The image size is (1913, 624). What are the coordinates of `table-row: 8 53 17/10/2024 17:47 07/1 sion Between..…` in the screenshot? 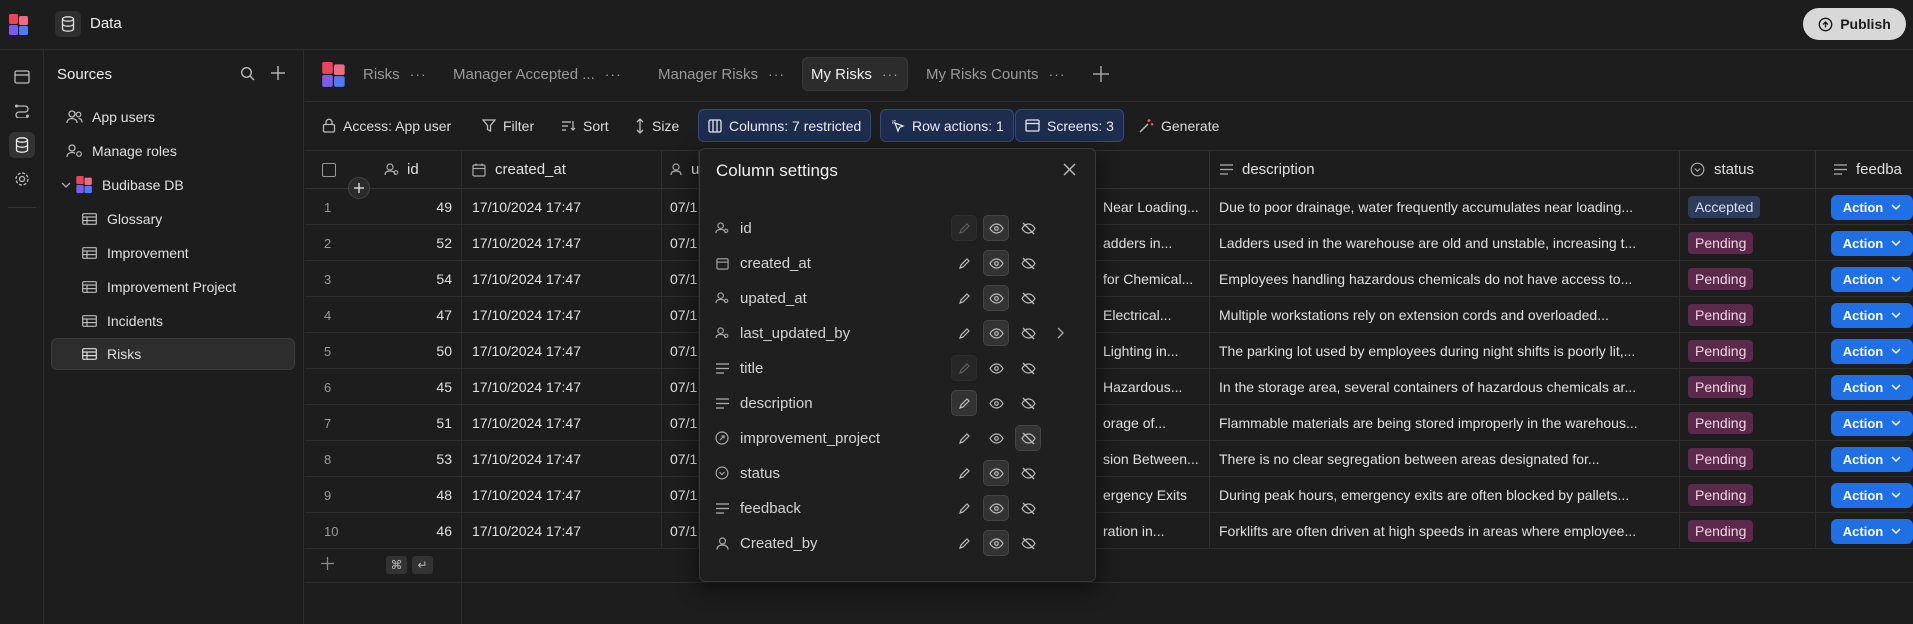 It's located at (1109, 459).